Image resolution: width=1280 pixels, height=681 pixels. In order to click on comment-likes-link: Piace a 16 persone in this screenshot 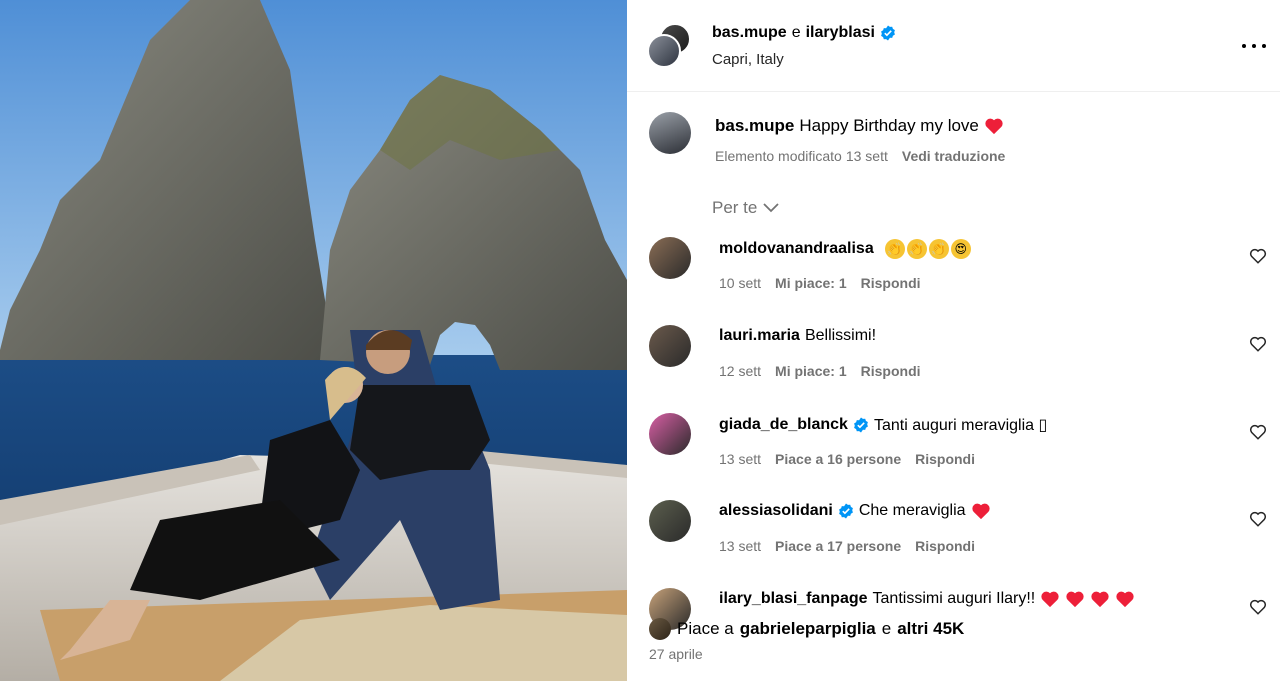, I will do `click(838, 459)`.